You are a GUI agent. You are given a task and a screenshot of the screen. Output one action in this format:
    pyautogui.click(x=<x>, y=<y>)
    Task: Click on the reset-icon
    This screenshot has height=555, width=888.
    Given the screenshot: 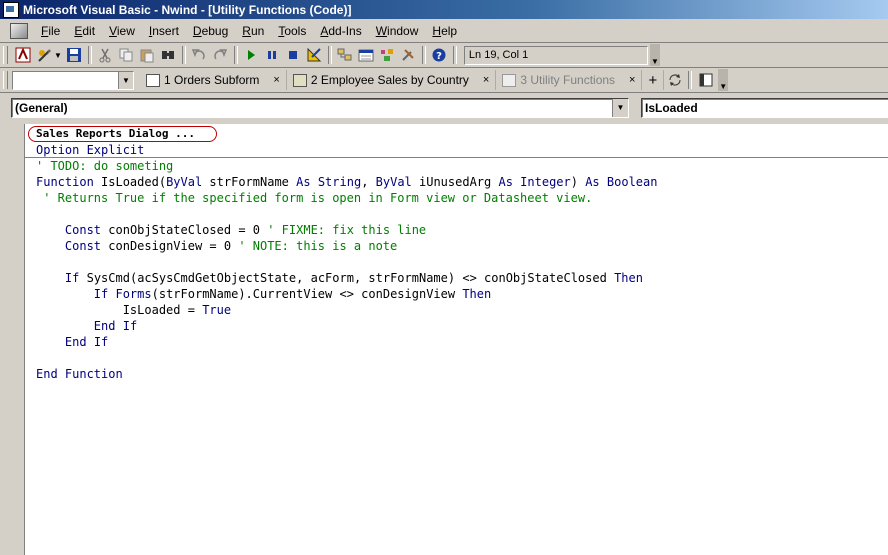 What is the action you would take?
    pyautogui.click(x=293, y=55)
    